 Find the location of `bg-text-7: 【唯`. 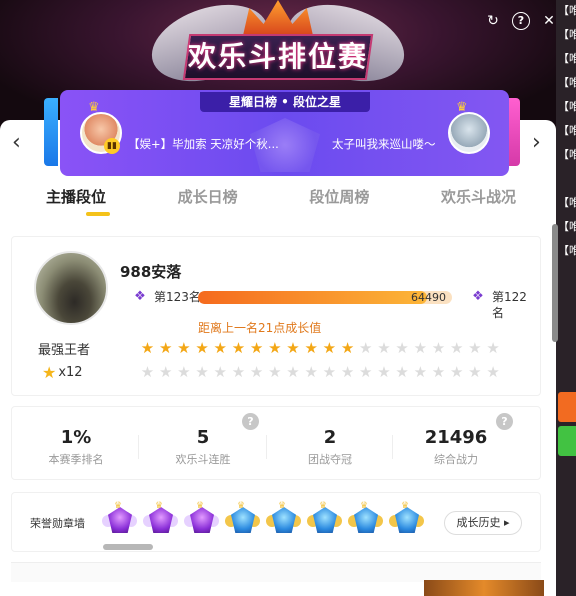

bg-text-7: 【唯 is located at coordinates (567, 154).